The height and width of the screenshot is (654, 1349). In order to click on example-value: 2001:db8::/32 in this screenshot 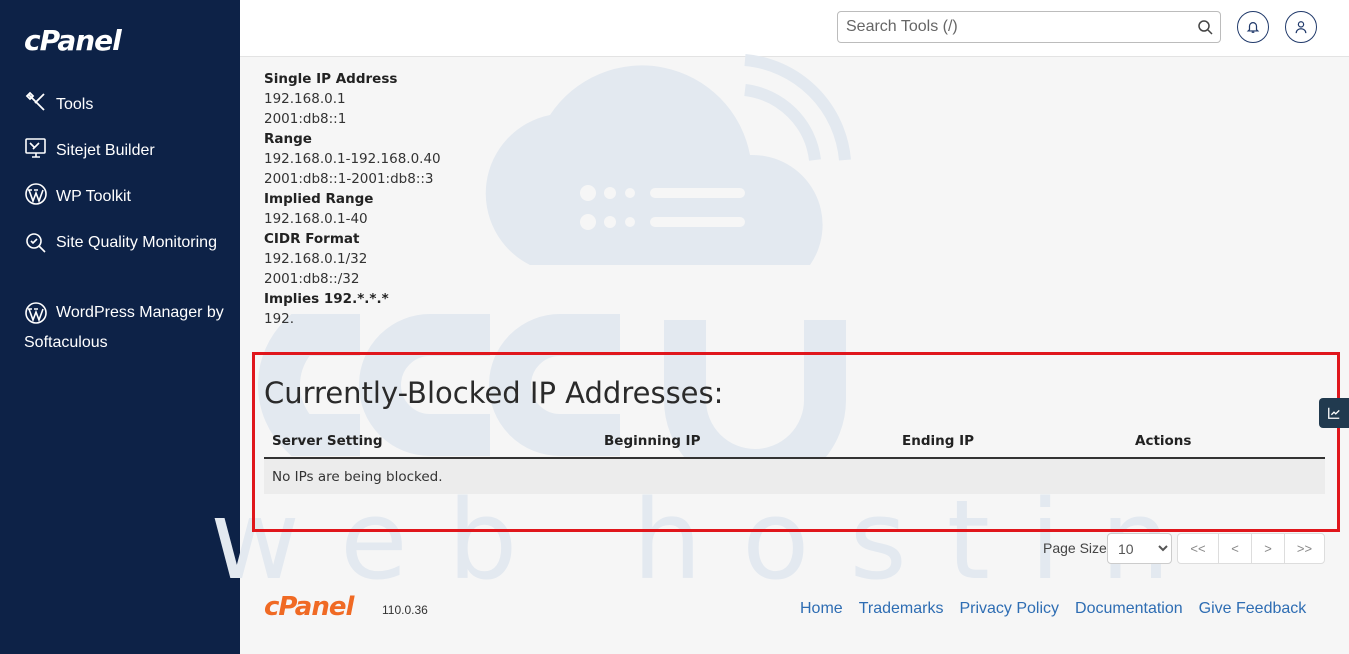, I will do `click(312, 279)`.